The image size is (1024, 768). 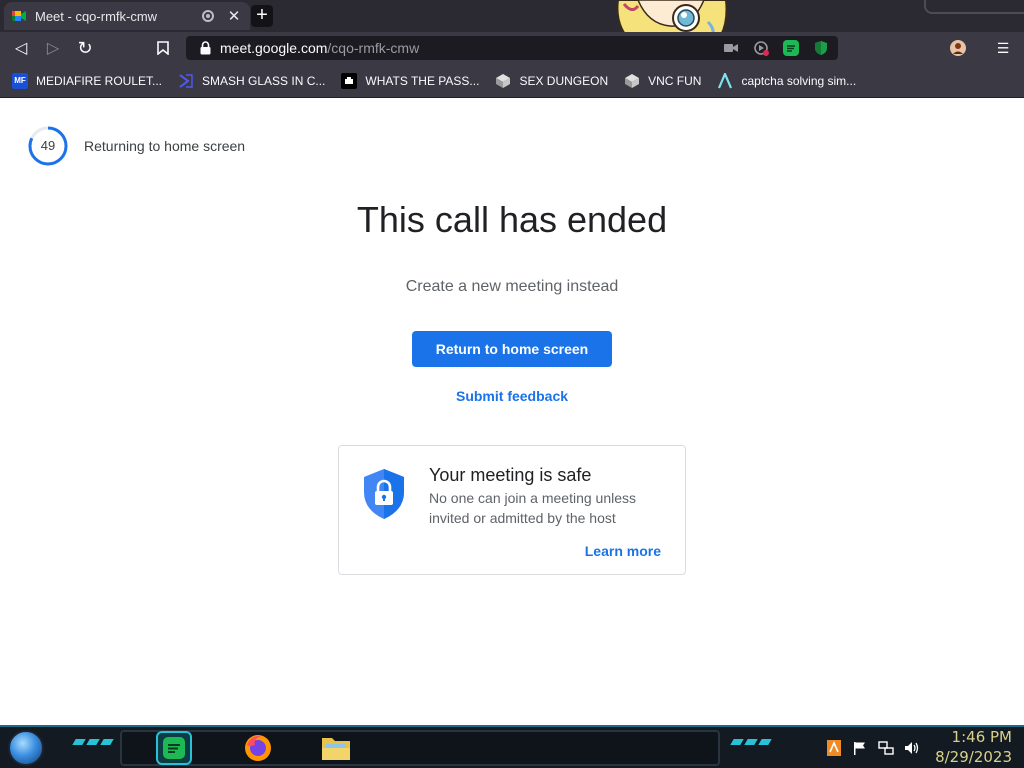 I want to click on clock-time: 1:46 PM, so click(x=981, y=737).